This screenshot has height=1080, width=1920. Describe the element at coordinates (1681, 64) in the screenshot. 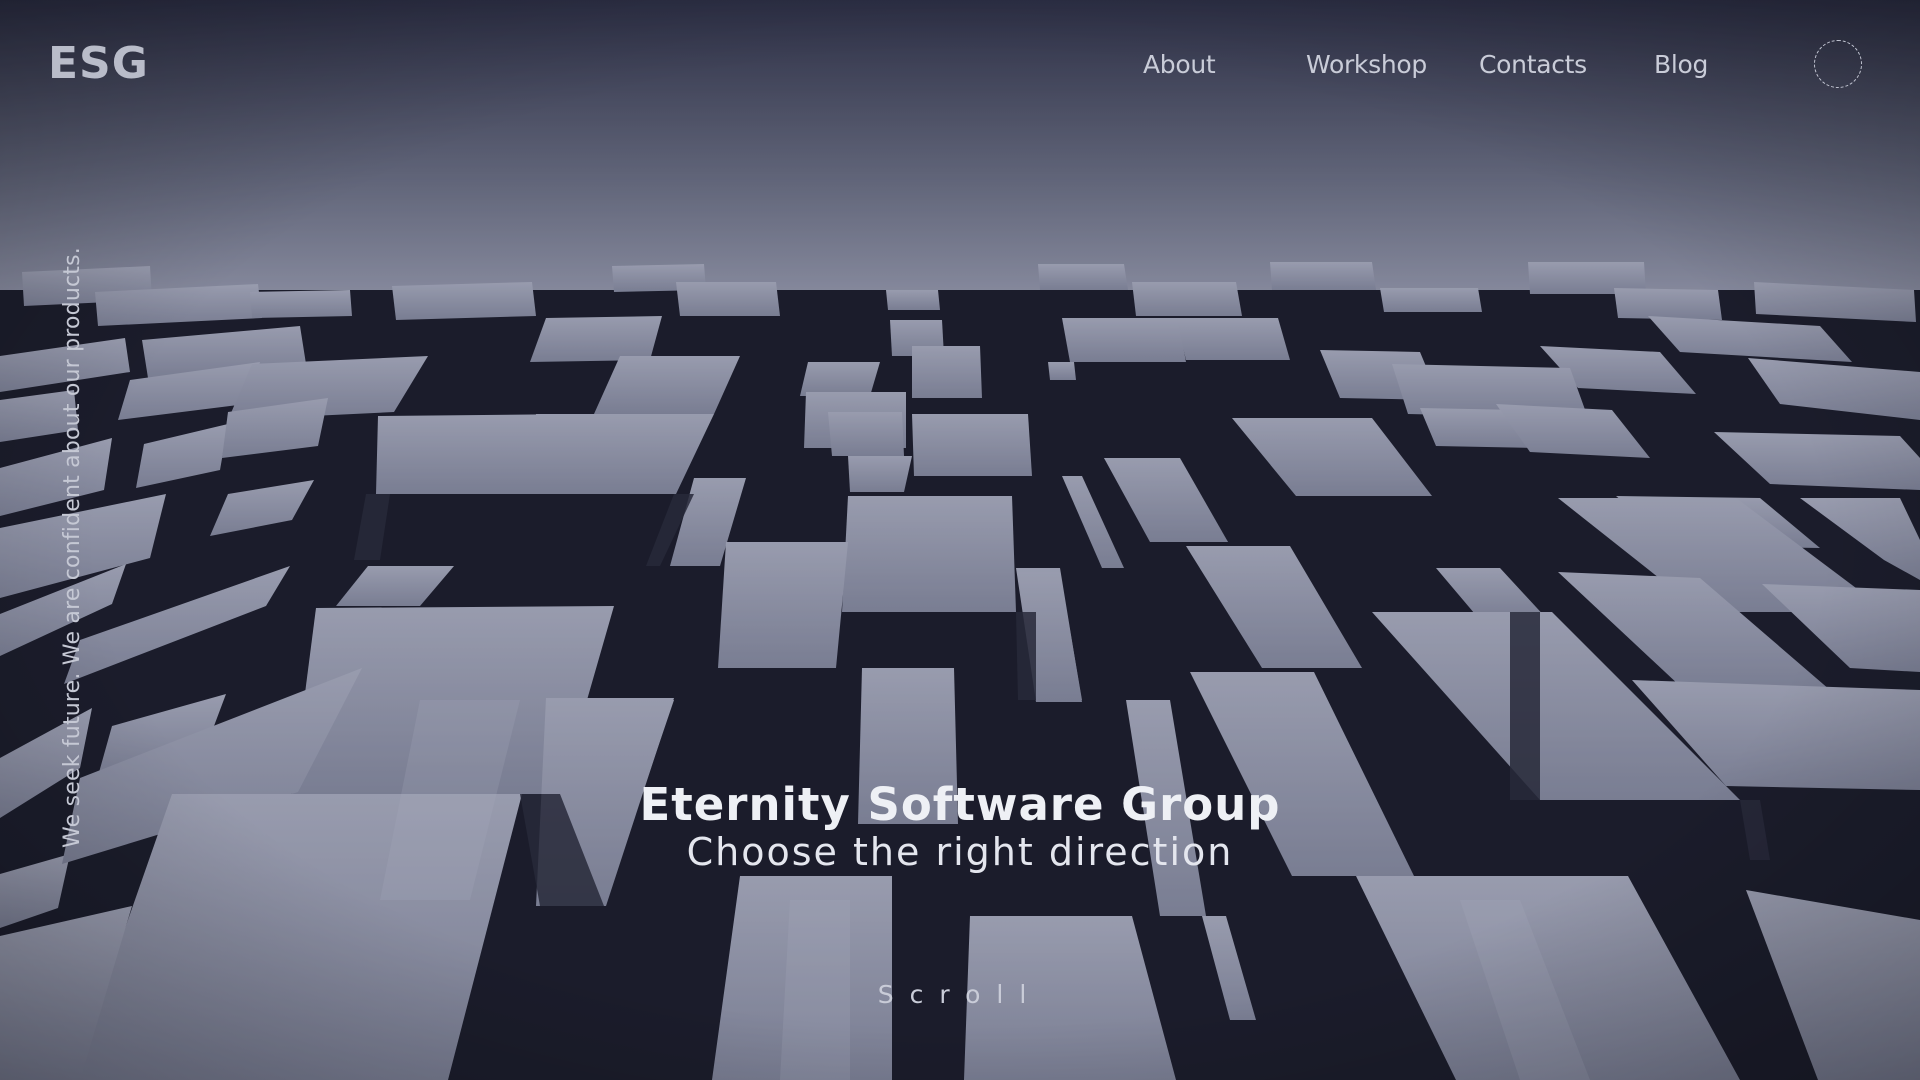

I see `nav-link-blog: Blog` at that location.